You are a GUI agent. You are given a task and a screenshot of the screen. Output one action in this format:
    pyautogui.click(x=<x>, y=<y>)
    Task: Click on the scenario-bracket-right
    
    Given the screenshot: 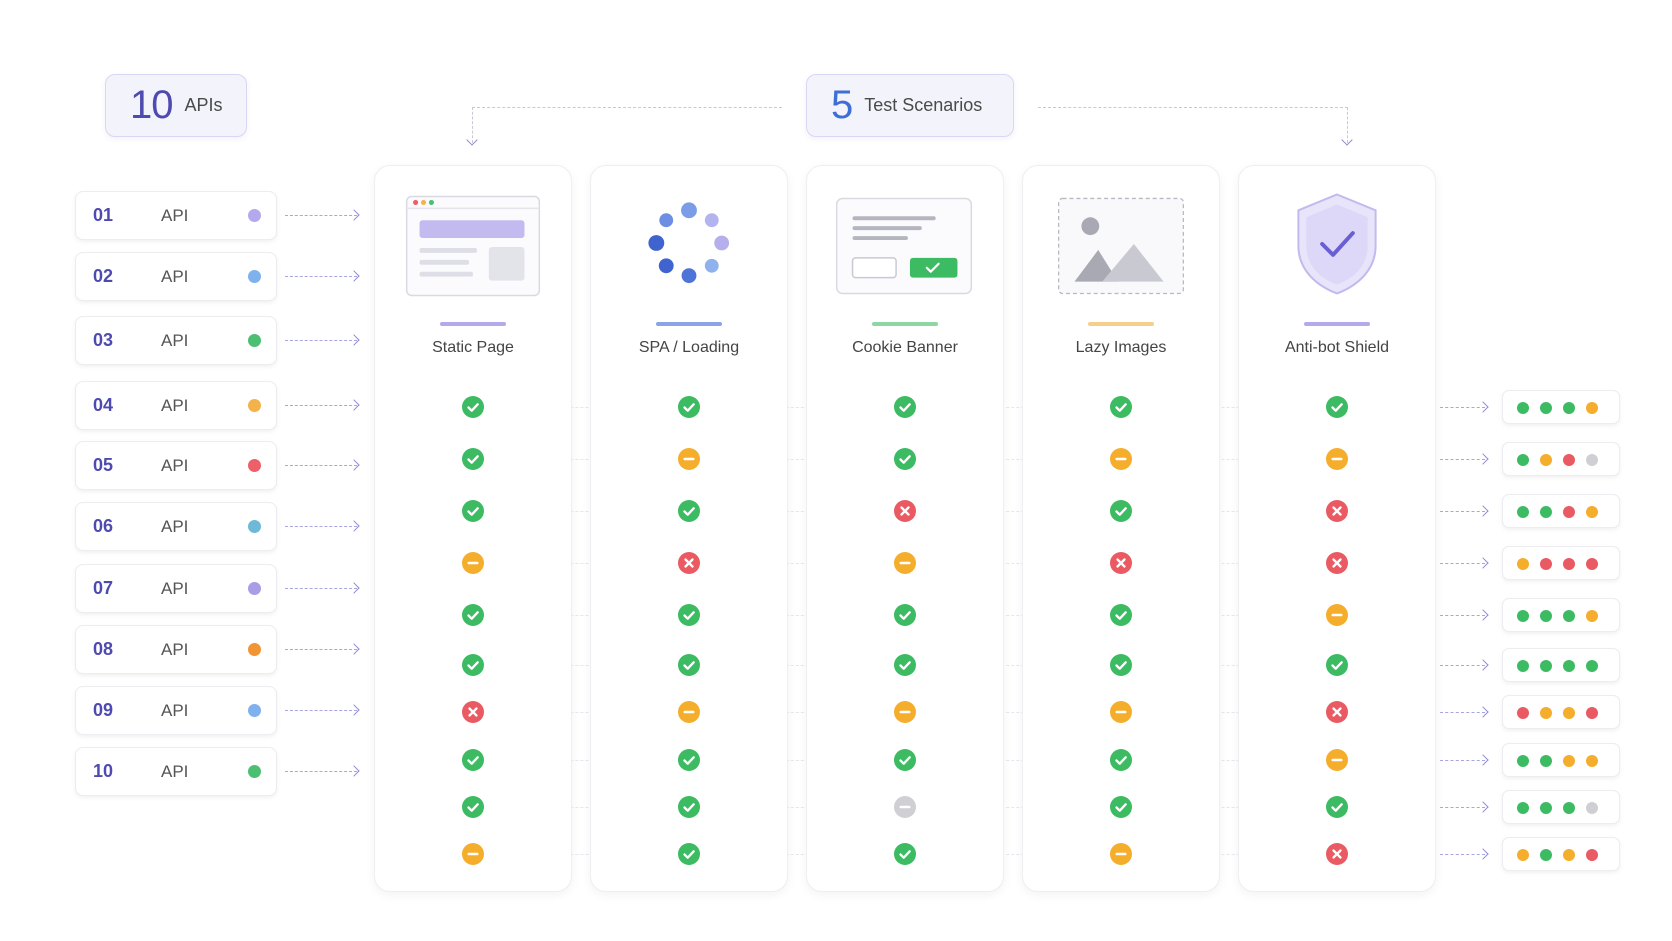 What is the action you would take?
    pyautogui.click(x=1193, y=107)
    